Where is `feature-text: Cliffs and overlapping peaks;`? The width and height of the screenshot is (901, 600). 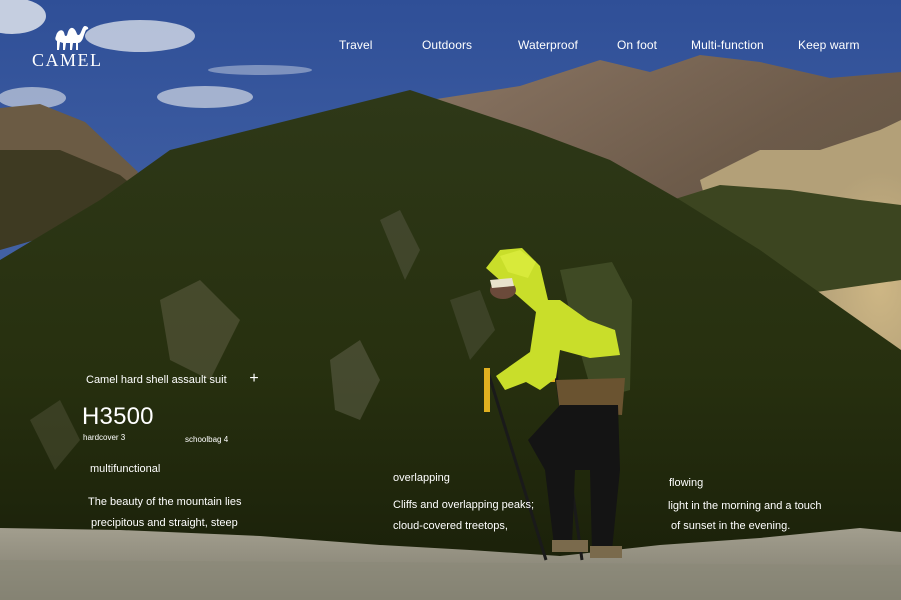
feature-text: Cliffs and overlapping peaks; is located at coordinates (464, 505).